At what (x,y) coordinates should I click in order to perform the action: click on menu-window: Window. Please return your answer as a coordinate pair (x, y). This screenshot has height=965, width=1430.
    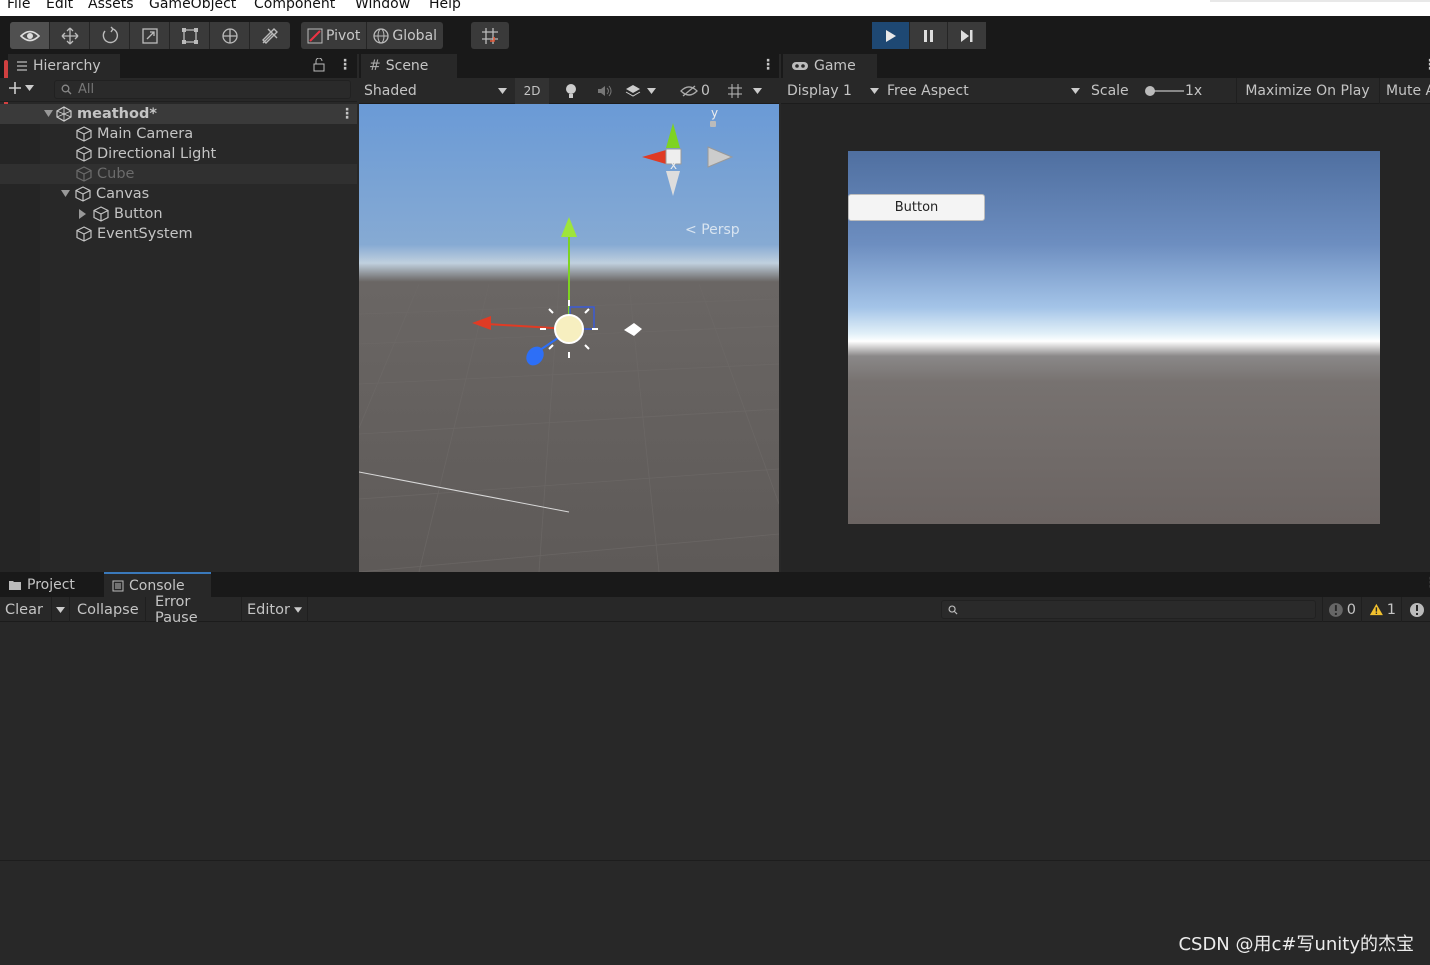
    Looking at the image, I should click on (382, 5).